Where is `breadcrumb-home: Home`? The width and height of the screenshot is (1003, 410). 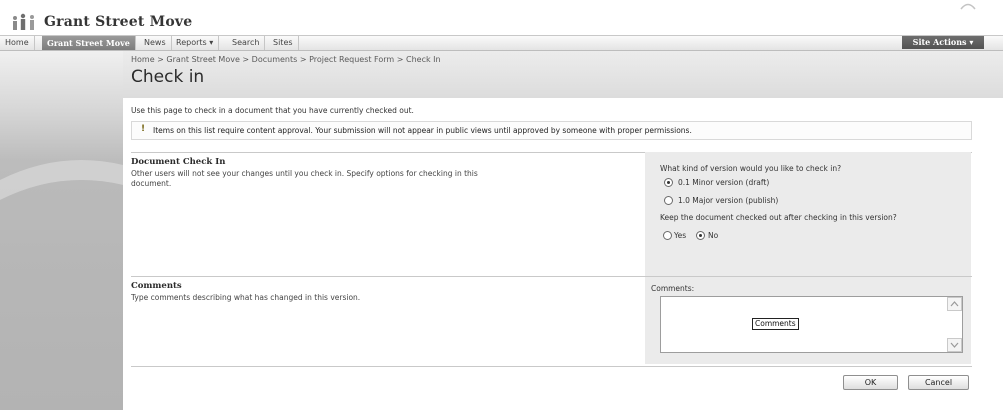 breadcrumb-home: Home is located at coordinates (143, 59).